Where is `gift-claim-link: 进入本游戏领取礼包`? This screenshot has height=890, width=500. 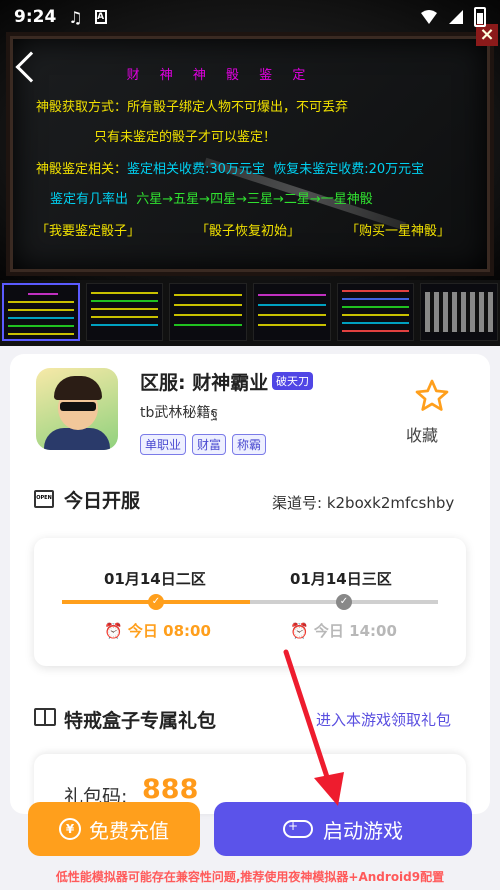 gift-claim-link: 进入本游戏领取礼包 is located at coordinates (383, 719).